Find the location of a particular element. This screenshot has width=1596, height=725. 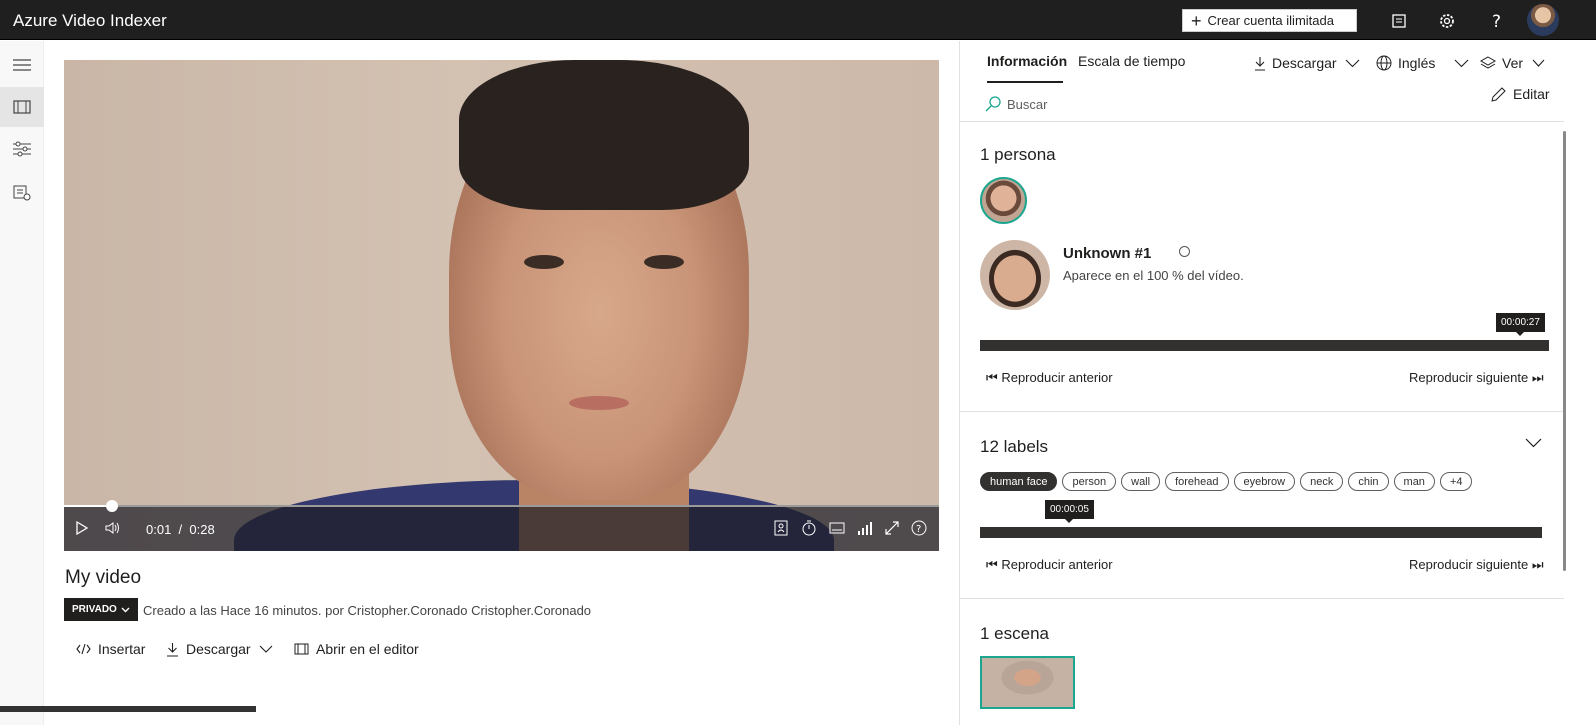

play-previous-label: Reproducir anterior is located at coordinates (1057, 564).